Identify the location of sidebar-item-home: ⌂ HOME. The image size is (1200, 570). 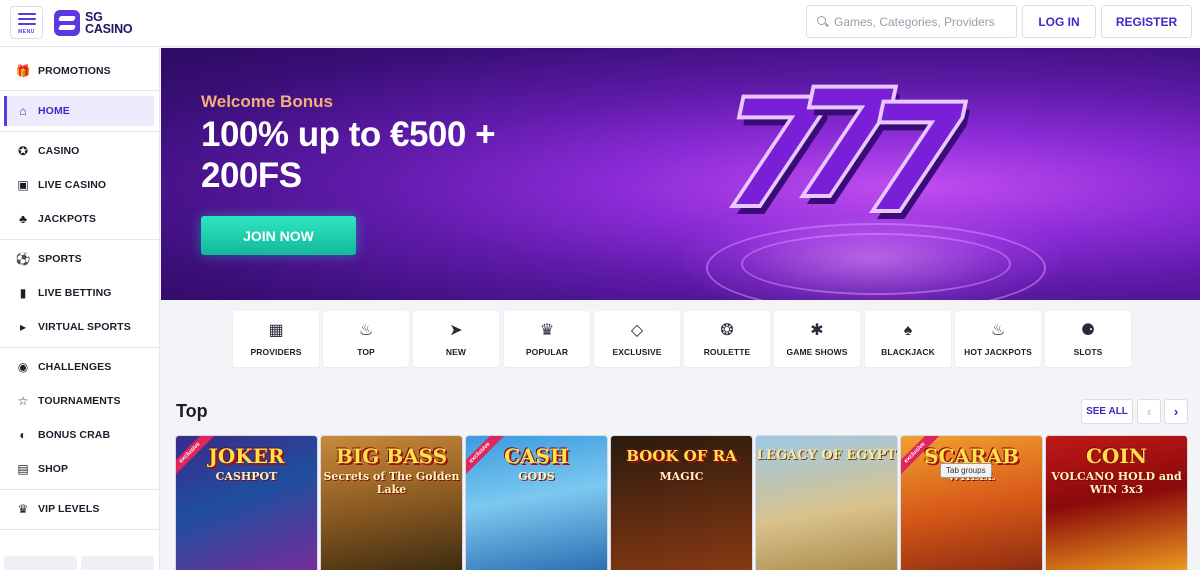
(79, 111).